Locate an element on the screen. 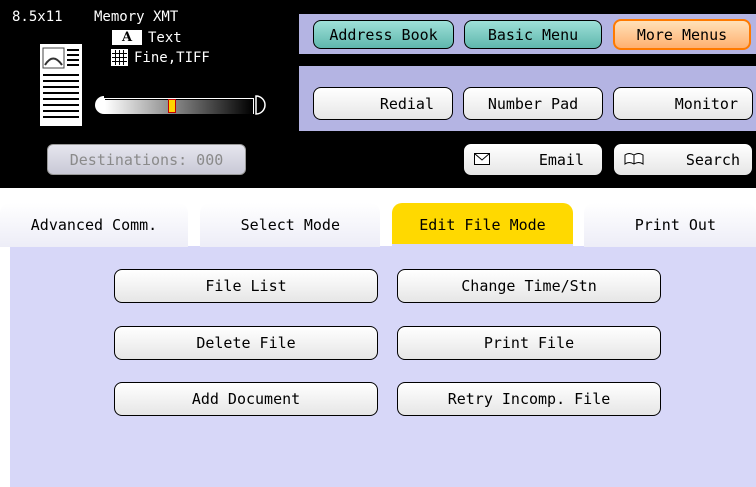 The width and height of the screenshot is (756, 487). envelope-icon is located at coordinates (482, 160).